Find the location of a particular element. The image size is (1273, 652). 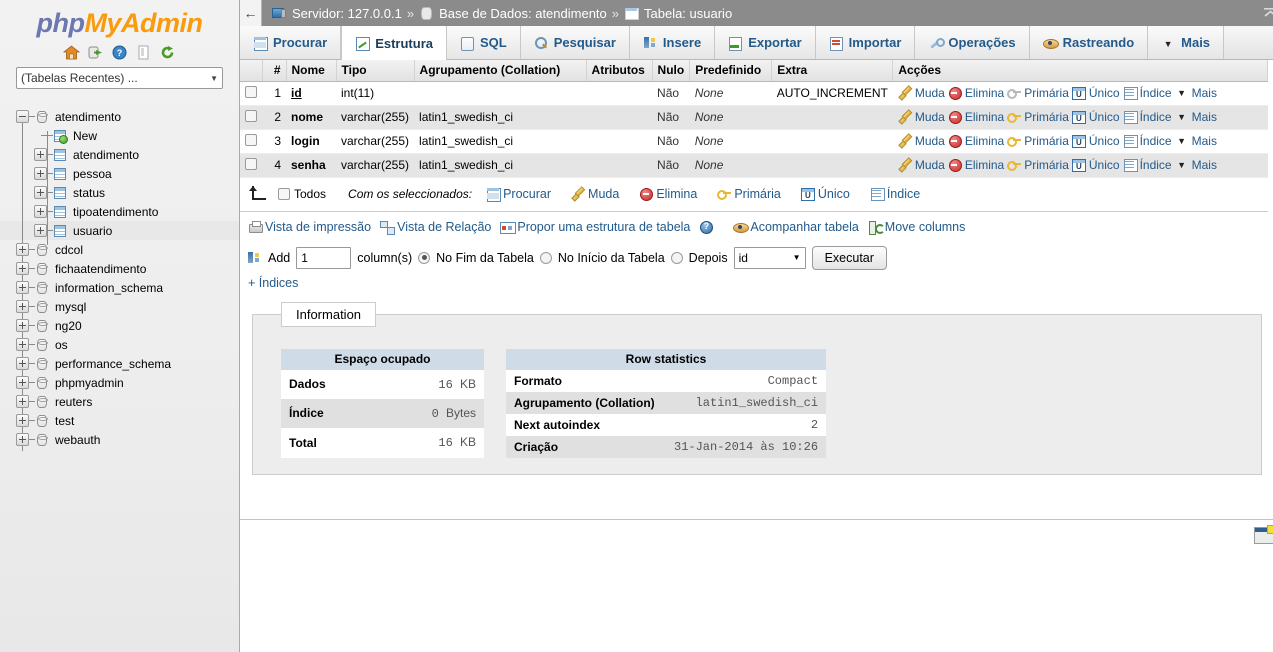

tree-node-usuario: usuario is located at coordinates (119, 230).